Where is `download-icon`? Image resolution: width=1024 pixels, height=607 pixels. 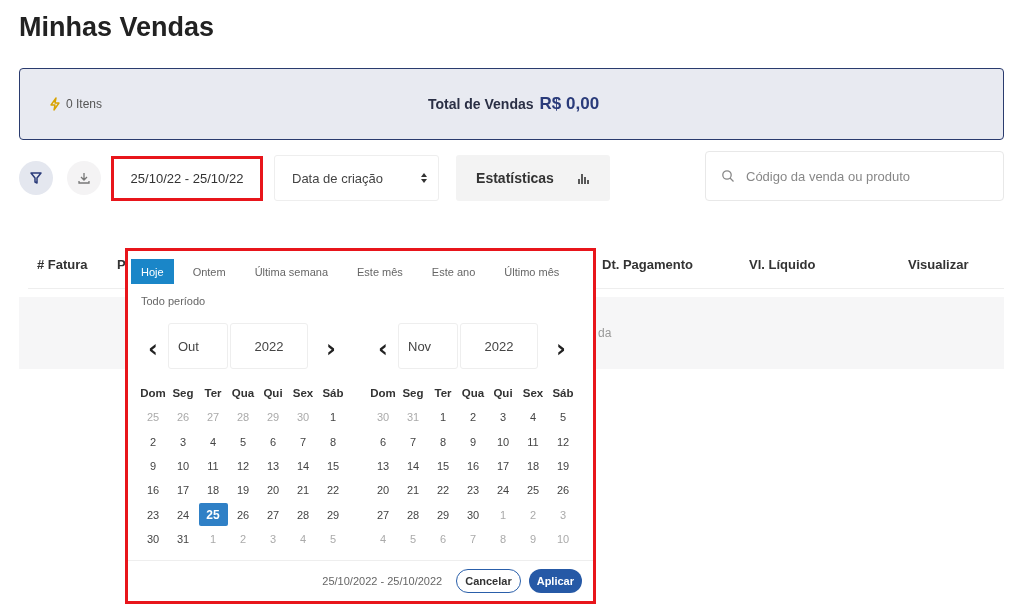
download-icon is located at coordinates (84, 178).